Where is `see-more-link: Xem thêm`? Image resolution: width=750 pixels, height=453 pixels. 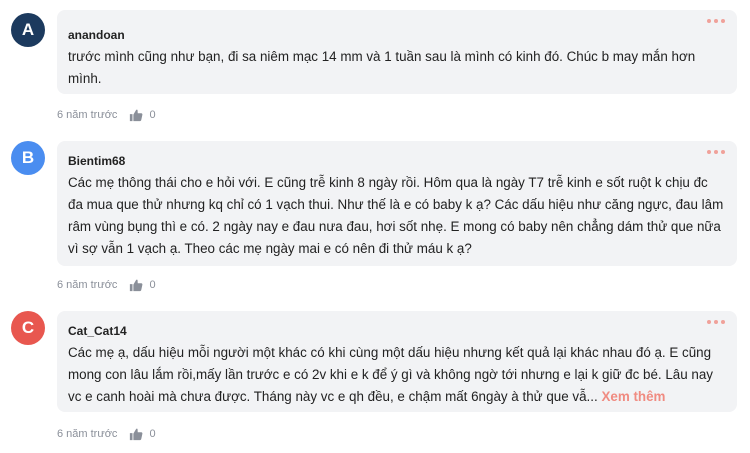
see-more-link: Xem thêm is located at coordinates (633, 396).